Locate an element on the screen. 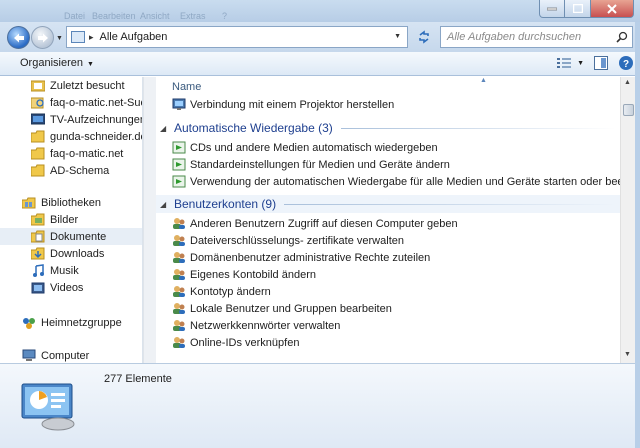 The height and width of the screenshot is (448, 640). nav-item-downloads: Downloads is located at coordinates (71, 253).